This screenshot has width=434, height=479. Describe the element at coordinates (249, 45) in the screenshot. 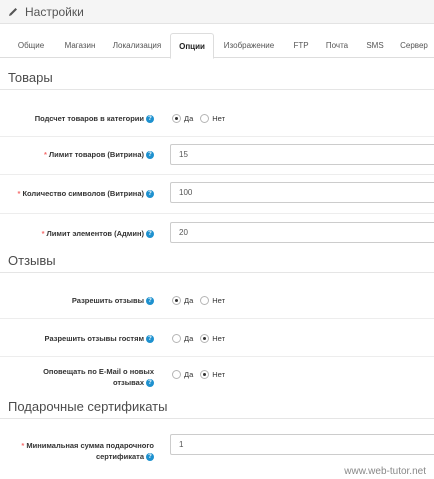

I see `tab-image: Изображение` at that location.